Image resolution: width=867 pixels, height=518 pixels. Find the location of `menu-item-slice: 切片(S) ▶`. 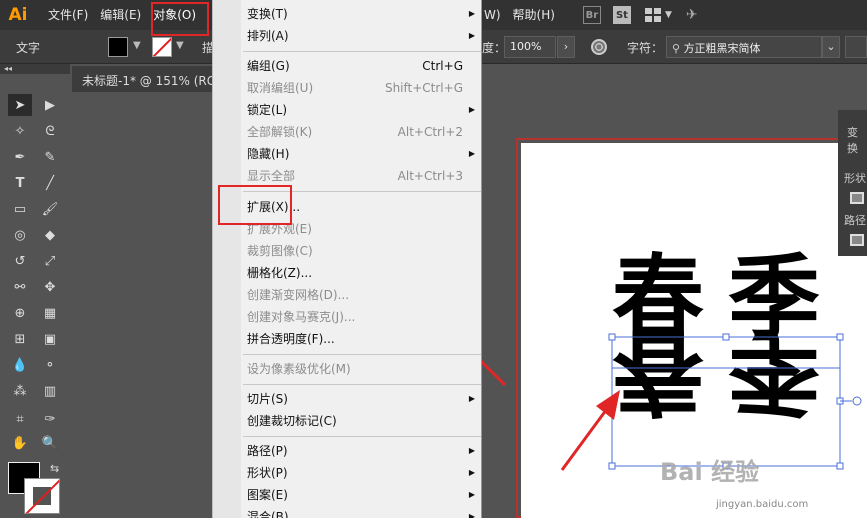

menu-item-slice: 切片(S) ▶ is located at coordinates (364, 399).